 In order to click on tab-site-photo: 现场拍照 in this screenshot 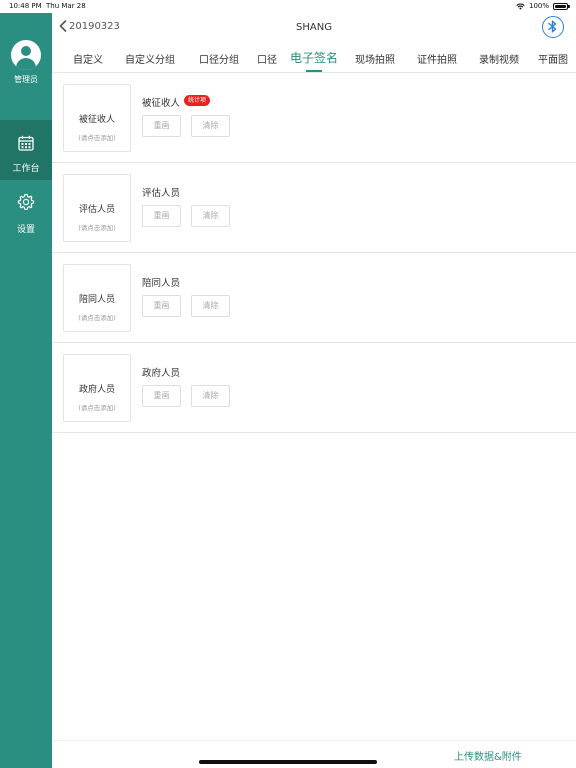, I will do `click(375, 58)`.